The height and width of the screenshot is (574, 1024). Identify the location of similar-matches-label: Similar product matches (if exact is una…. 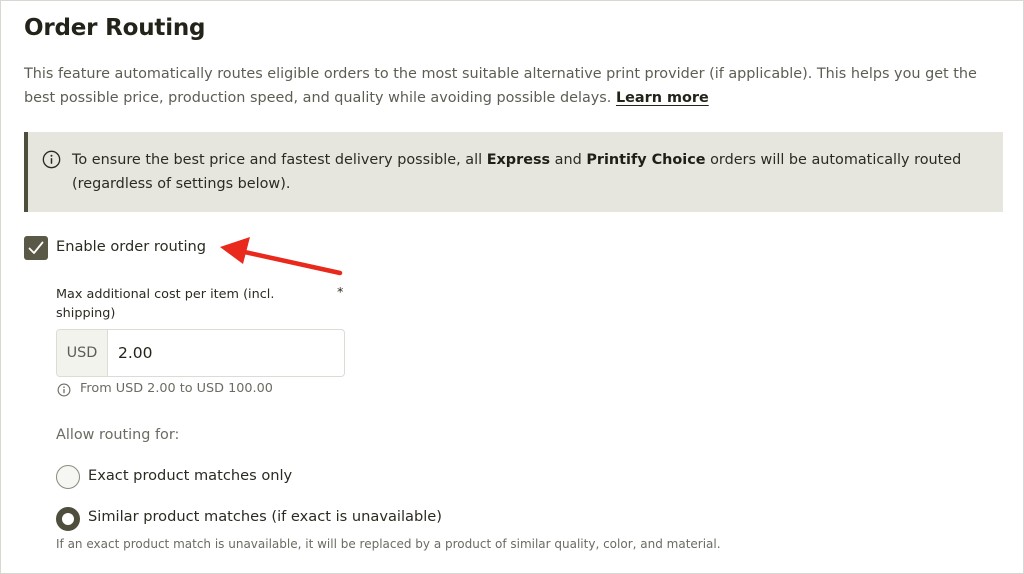
(265, 516).